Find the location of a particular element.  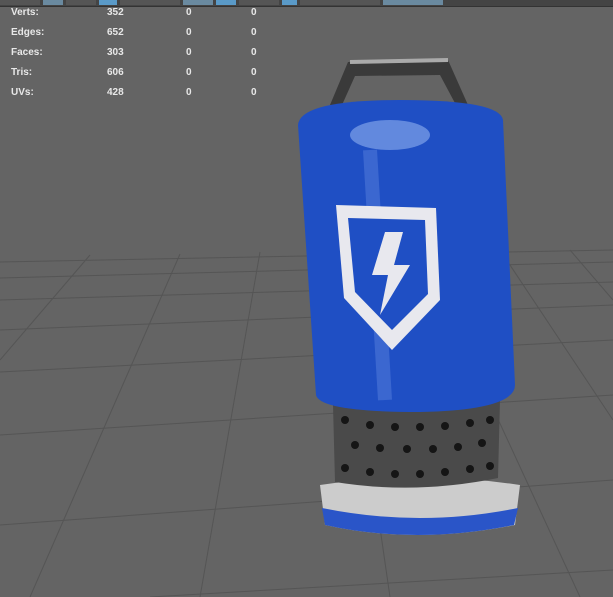

stat-total: 303 is located at coordinates (115, 52).